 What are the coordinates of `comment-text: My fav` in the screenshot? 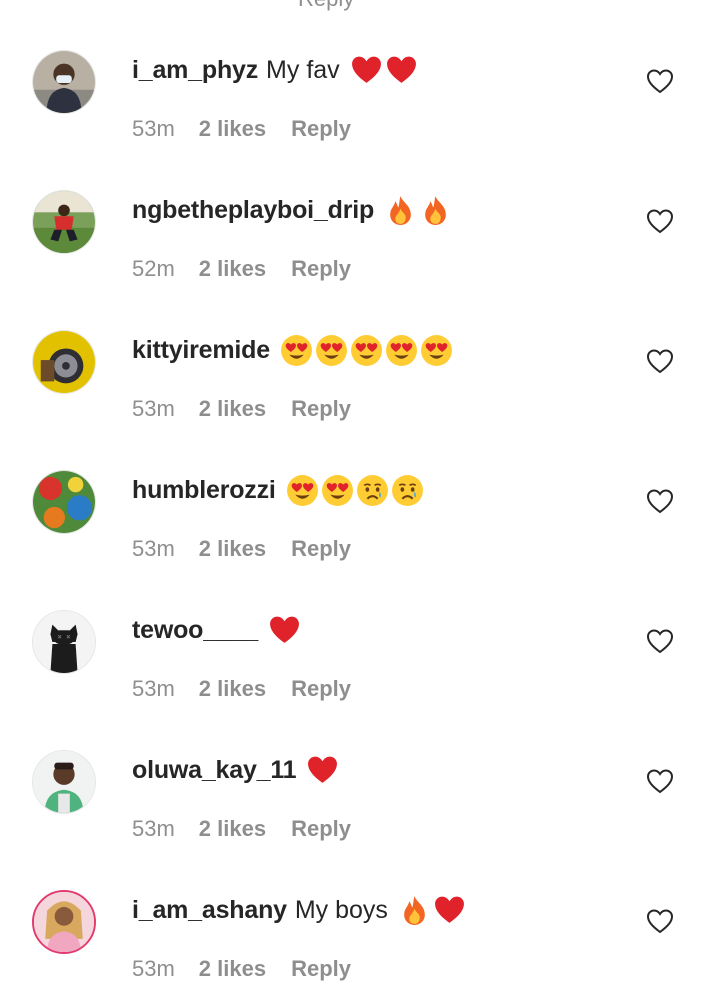 It's located at (303, 69).